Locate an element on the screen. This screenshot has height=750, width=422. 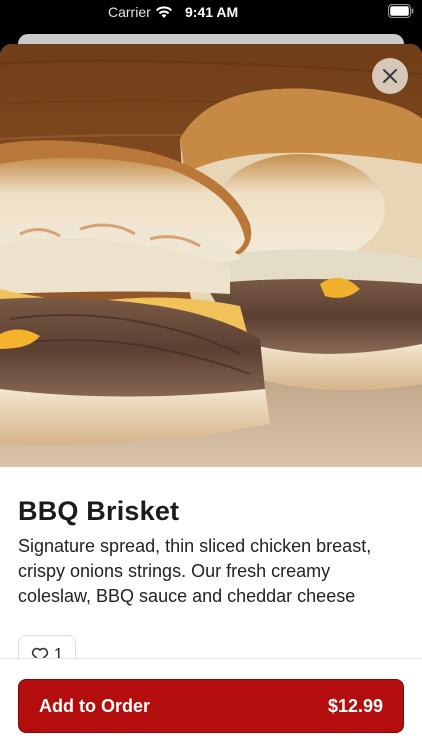
carrier-label: Carrier is located at coordinates (129, 12).